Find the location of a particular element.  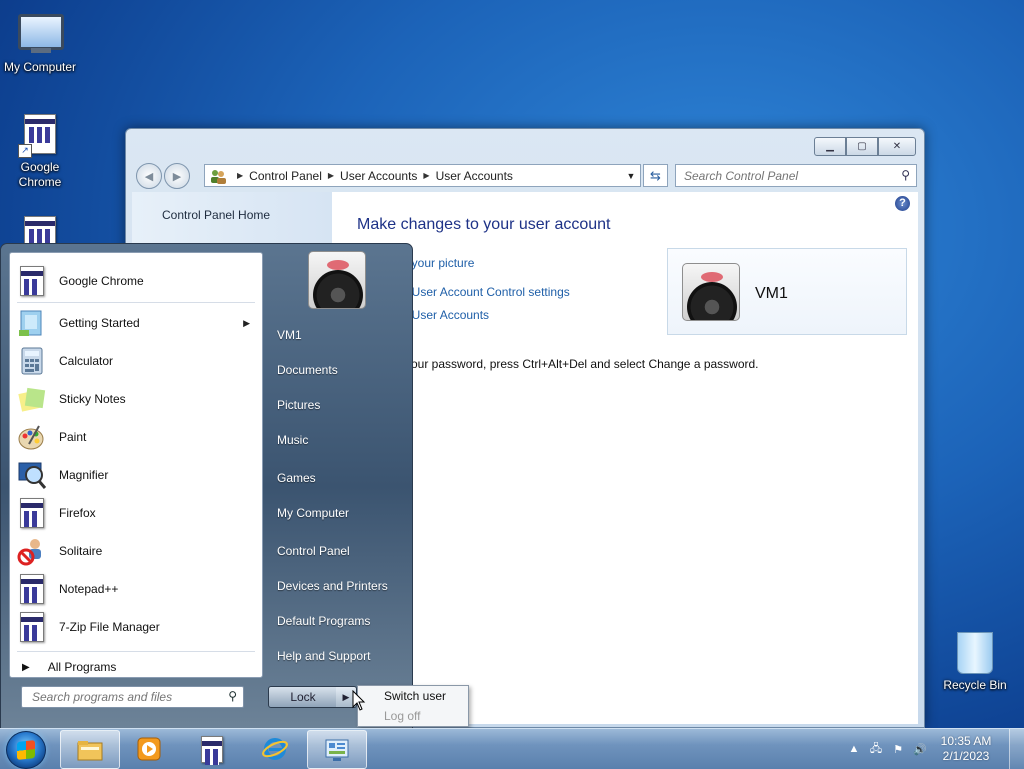

maximize-button: ▢ is located at coordinates (862, 146).